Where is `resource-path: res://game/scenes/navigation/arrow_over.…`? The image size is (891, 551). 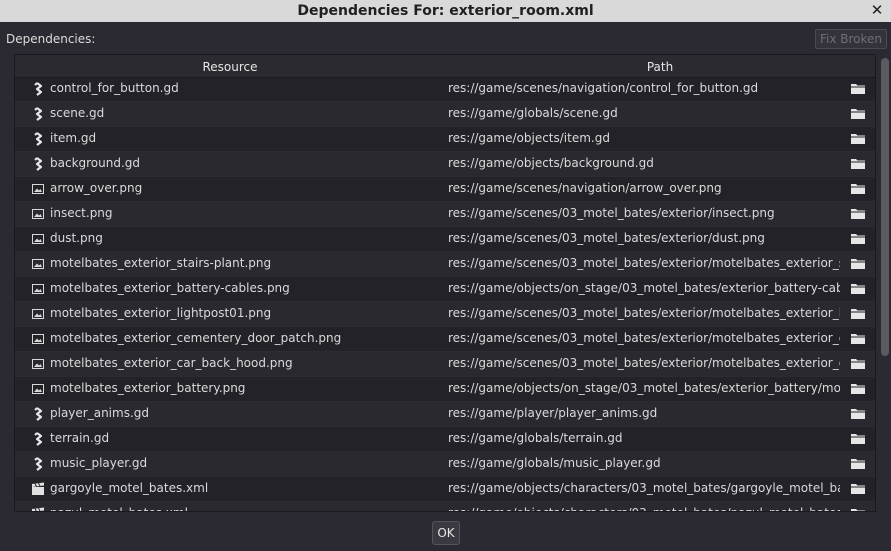
resource-path: res://game/scenes/navigation/arrow_over.… is located at coordinates (585, 188).